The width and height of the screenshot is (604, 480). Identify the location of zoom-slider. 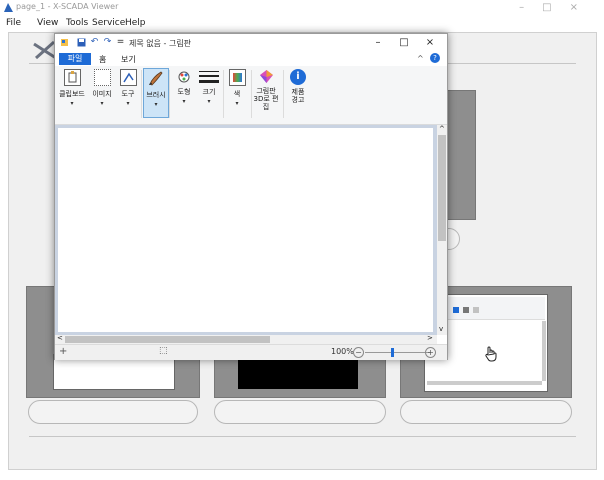
(398, 352).